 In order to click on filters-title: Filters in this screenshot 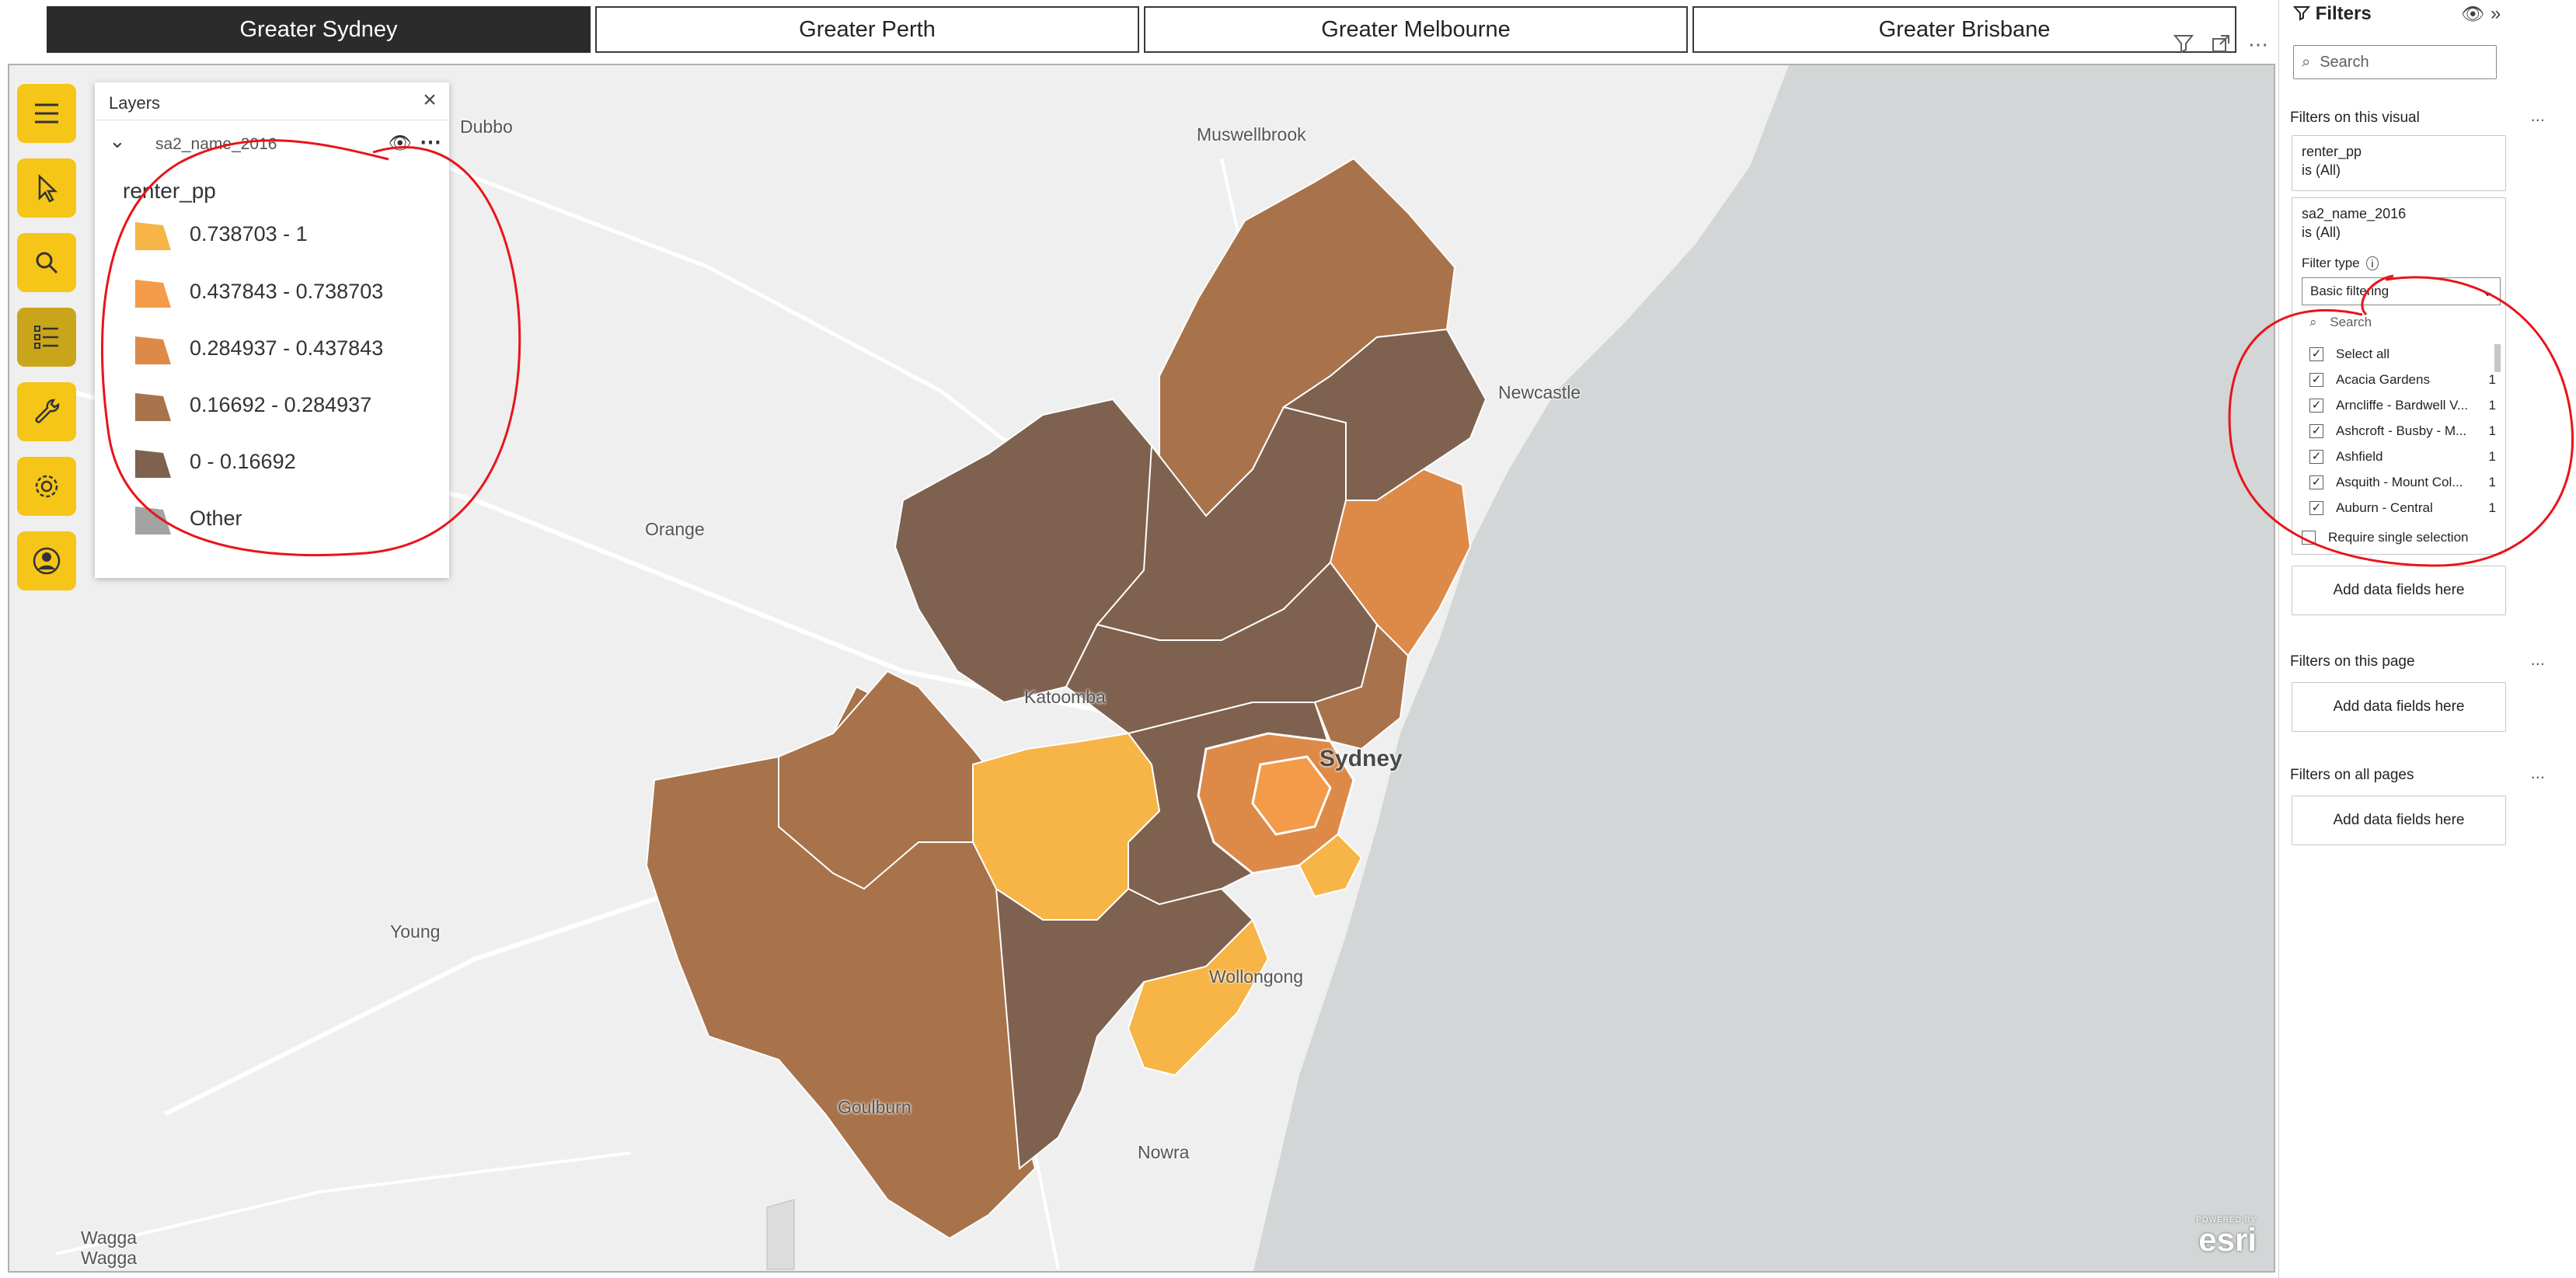, I will do `click(2332, 14)`.